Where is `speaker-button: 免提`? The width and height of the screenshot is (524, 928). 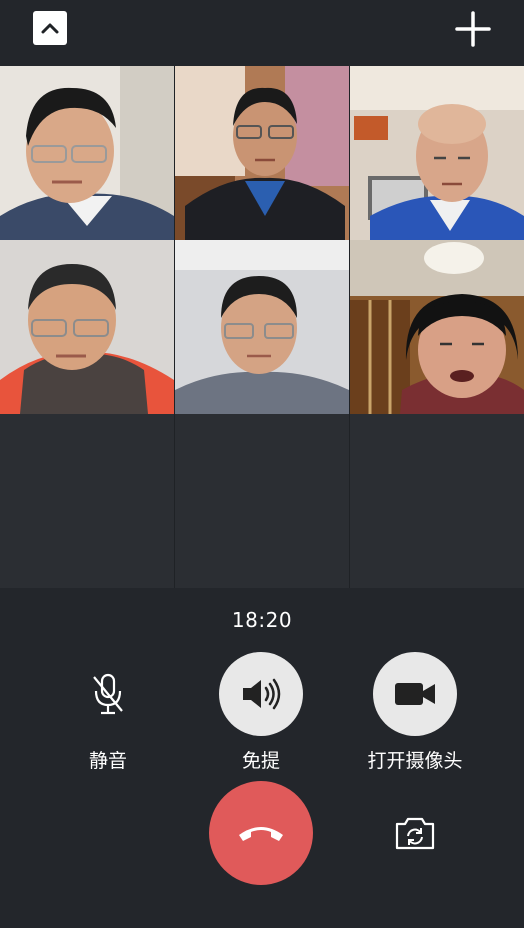 speaker-button: 免提 is located at coordinates (261, 712).